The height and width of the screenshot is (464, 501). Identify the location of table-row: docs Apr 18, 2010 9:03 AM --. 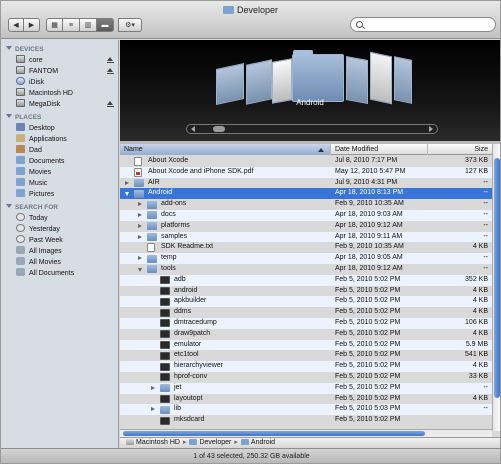
(306, 215).